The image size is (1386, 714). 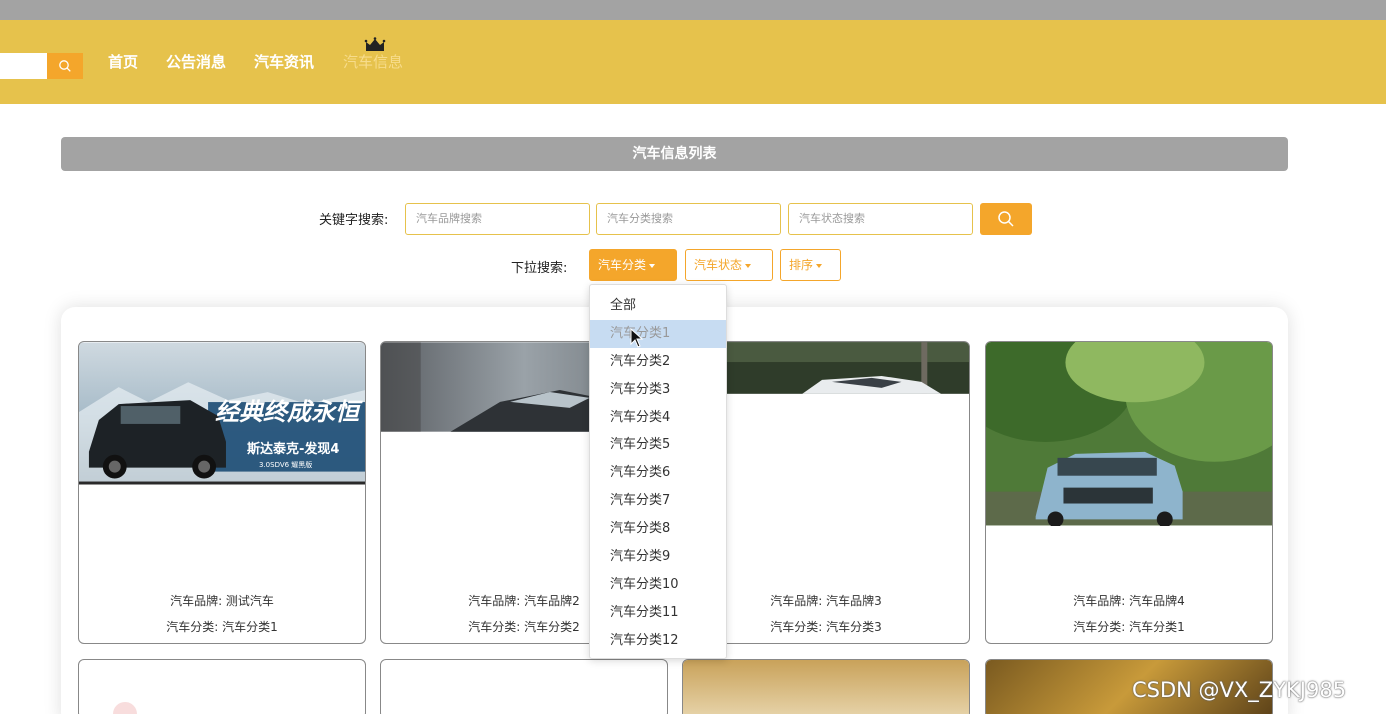 I want to click on dropdown-option: 汽车分类10, so click(x=658, y=585).